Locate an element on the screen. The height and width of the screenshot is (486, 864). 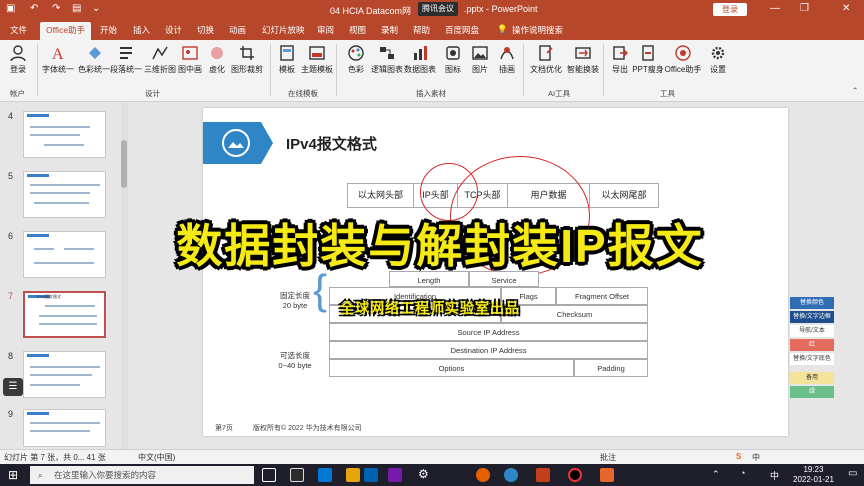
optional-length-value: 0~40 byte is located at coordinates (295, 365).